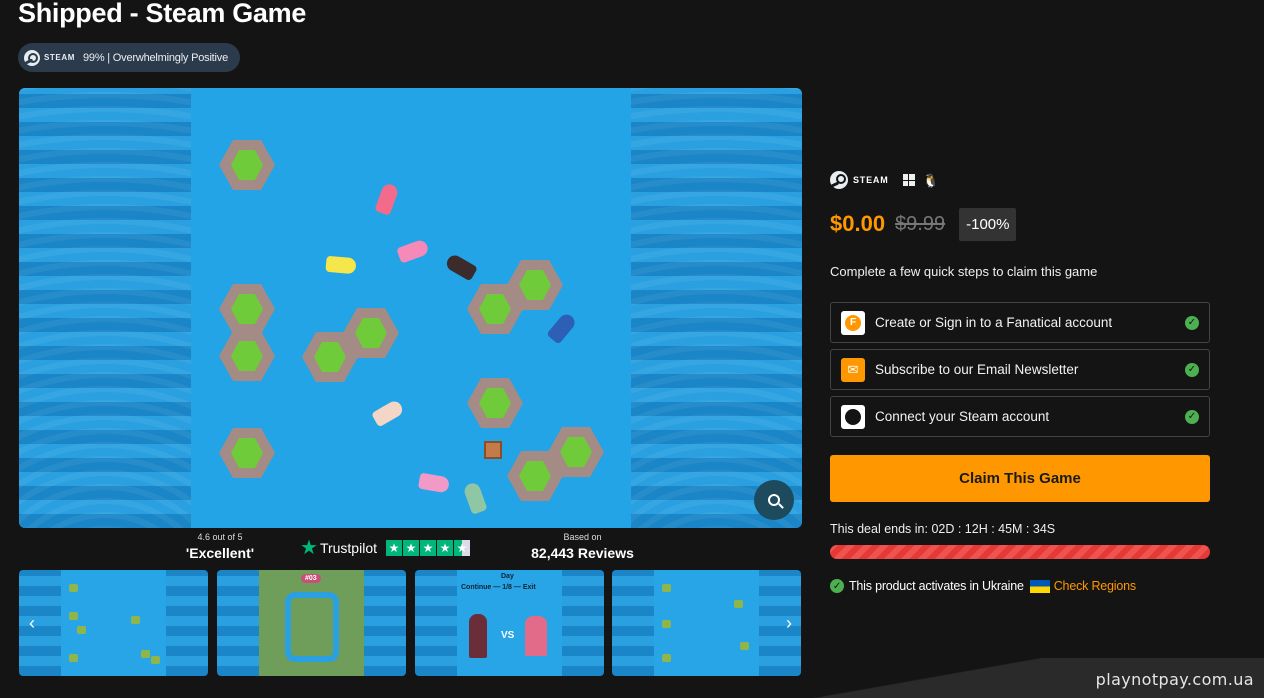 The image size is (1264, 698). What do you see at coordinates (462, 548) in the screenshot?
I see `half-star-icon: ★` at bounding box center [462, 548].